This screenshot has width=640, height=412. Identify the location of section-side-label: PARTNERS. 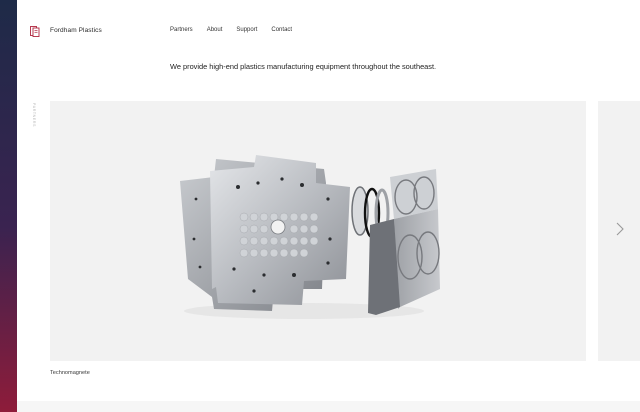
(34, 115).